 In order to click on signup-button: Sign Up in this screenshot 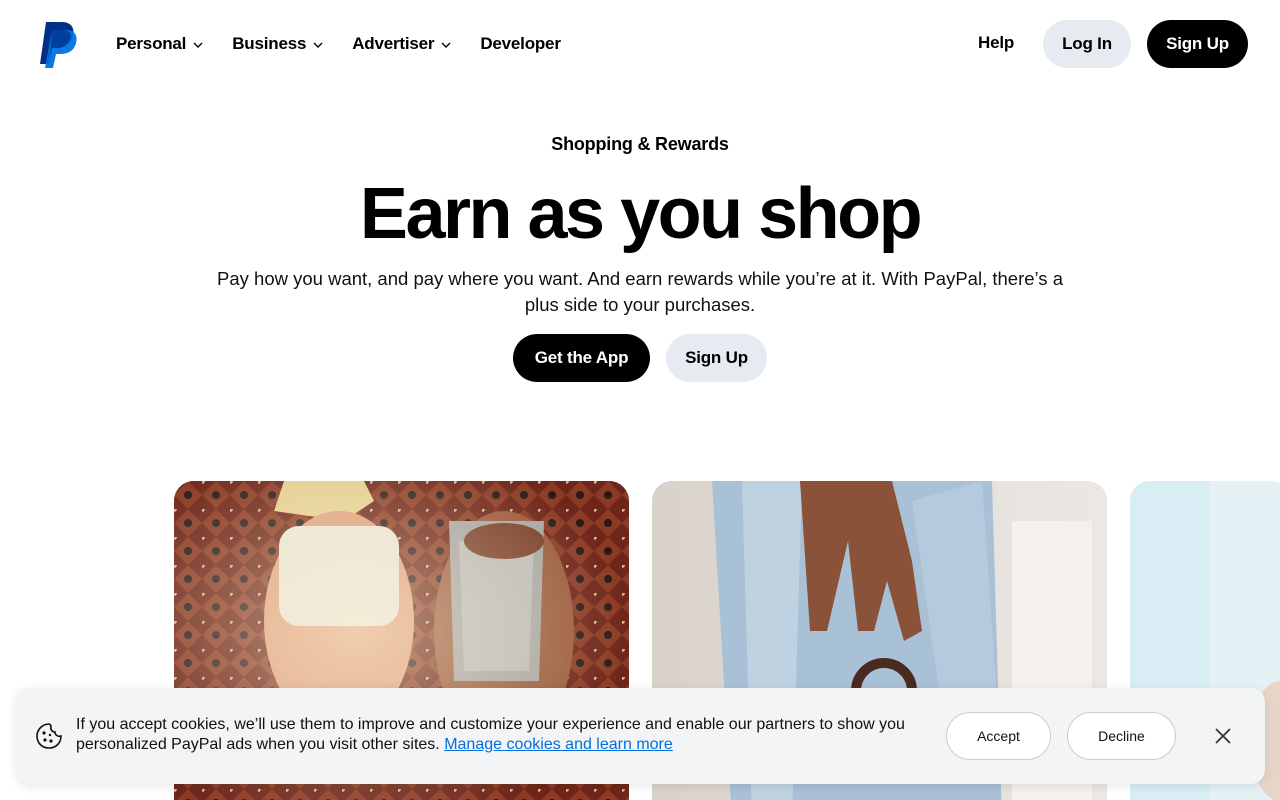, I will do `click(1197, 44)`.